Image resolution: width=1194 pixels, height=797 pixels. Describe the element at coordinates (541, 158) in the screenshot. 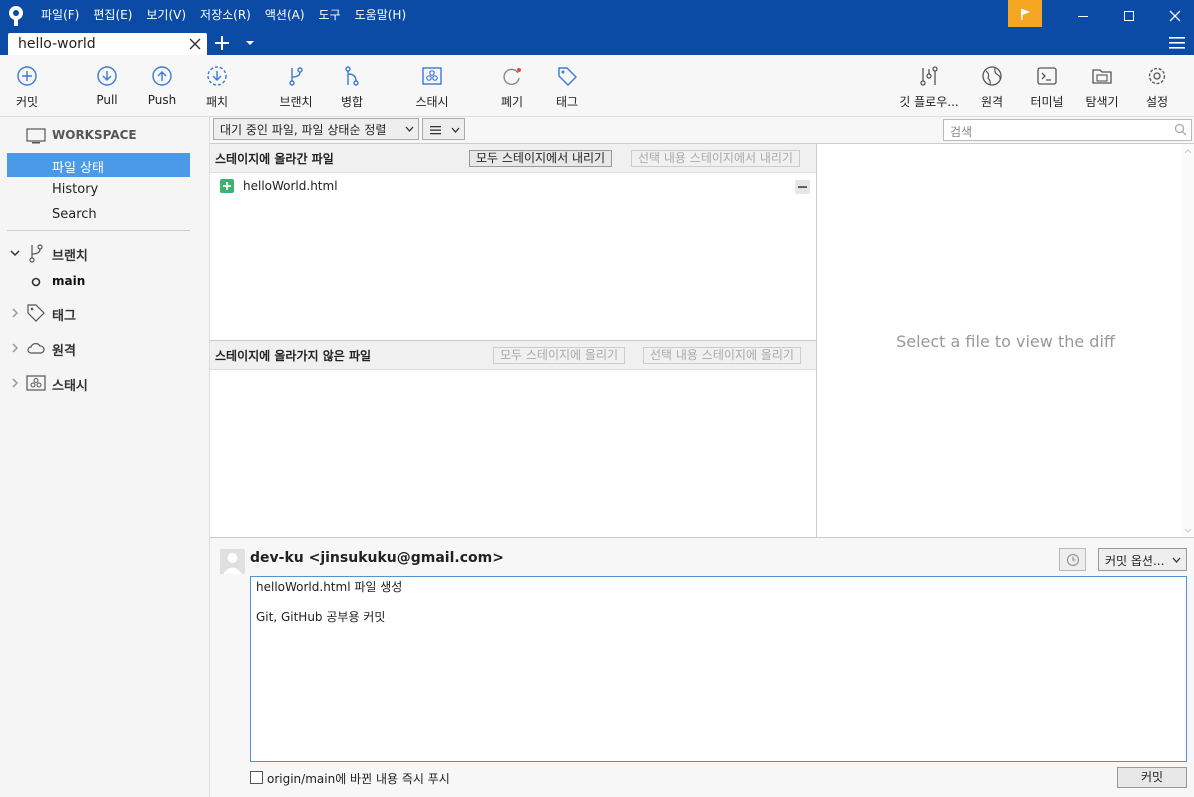

I see `unstage-all-button: 모두 스테이지에서 내리기` at that location.